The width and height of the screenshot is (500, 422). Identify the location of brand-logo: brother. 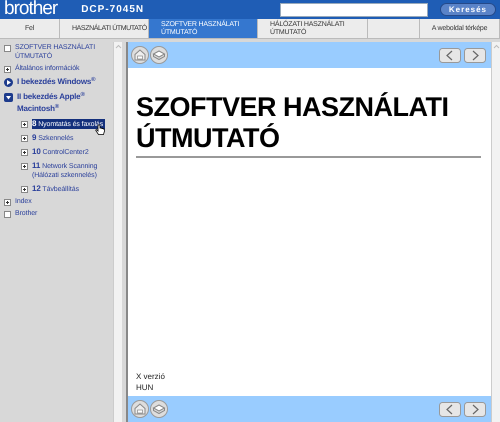
(31, 9).